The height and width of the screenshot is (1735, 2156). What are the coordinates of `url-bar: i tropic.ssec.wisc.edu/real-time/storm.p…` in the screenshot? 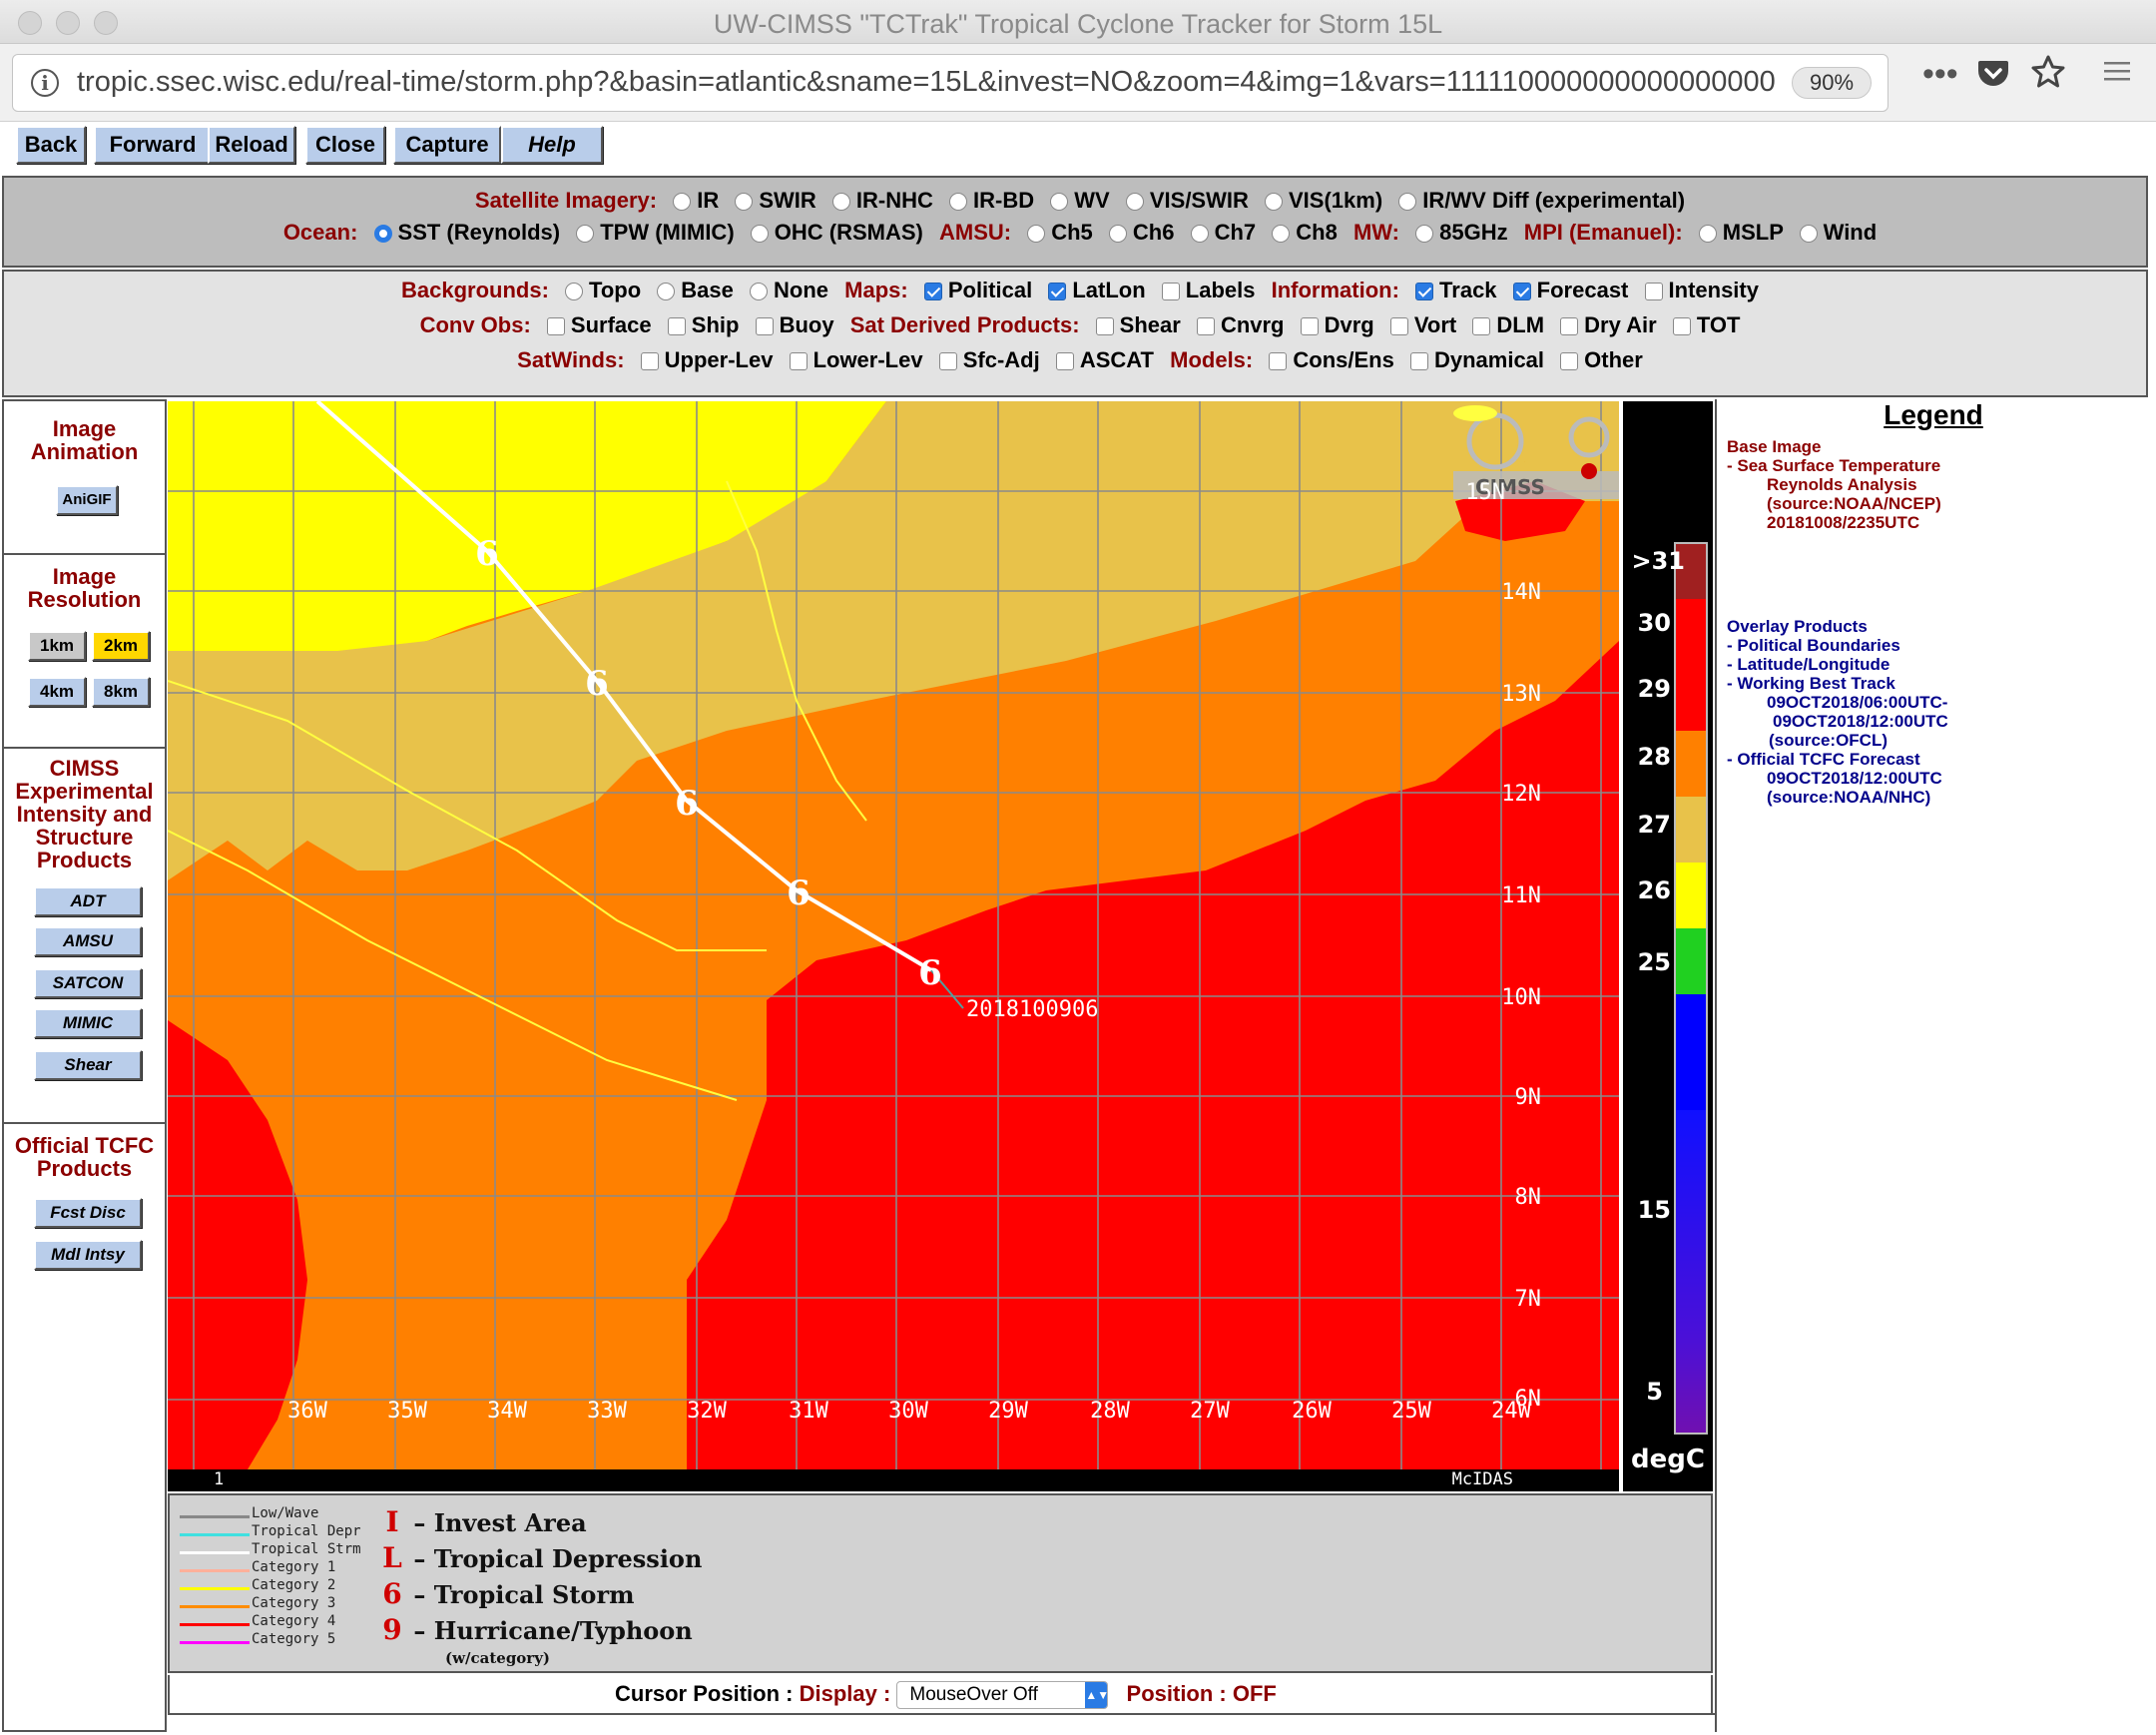 It's located at (950, 83).